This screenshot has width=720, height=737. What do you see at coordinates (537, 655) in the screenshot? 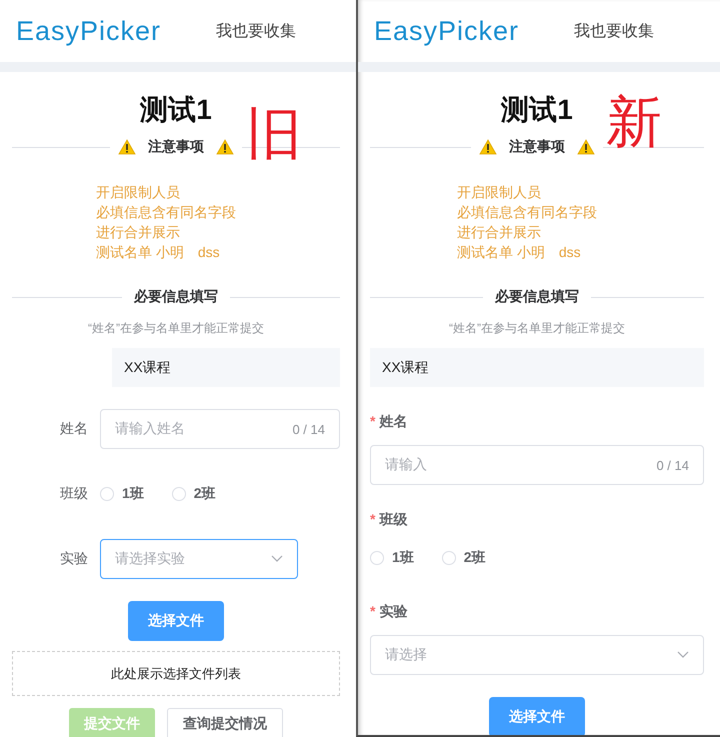
I see `select-field: 请选择` at bounding box center [537, 655].